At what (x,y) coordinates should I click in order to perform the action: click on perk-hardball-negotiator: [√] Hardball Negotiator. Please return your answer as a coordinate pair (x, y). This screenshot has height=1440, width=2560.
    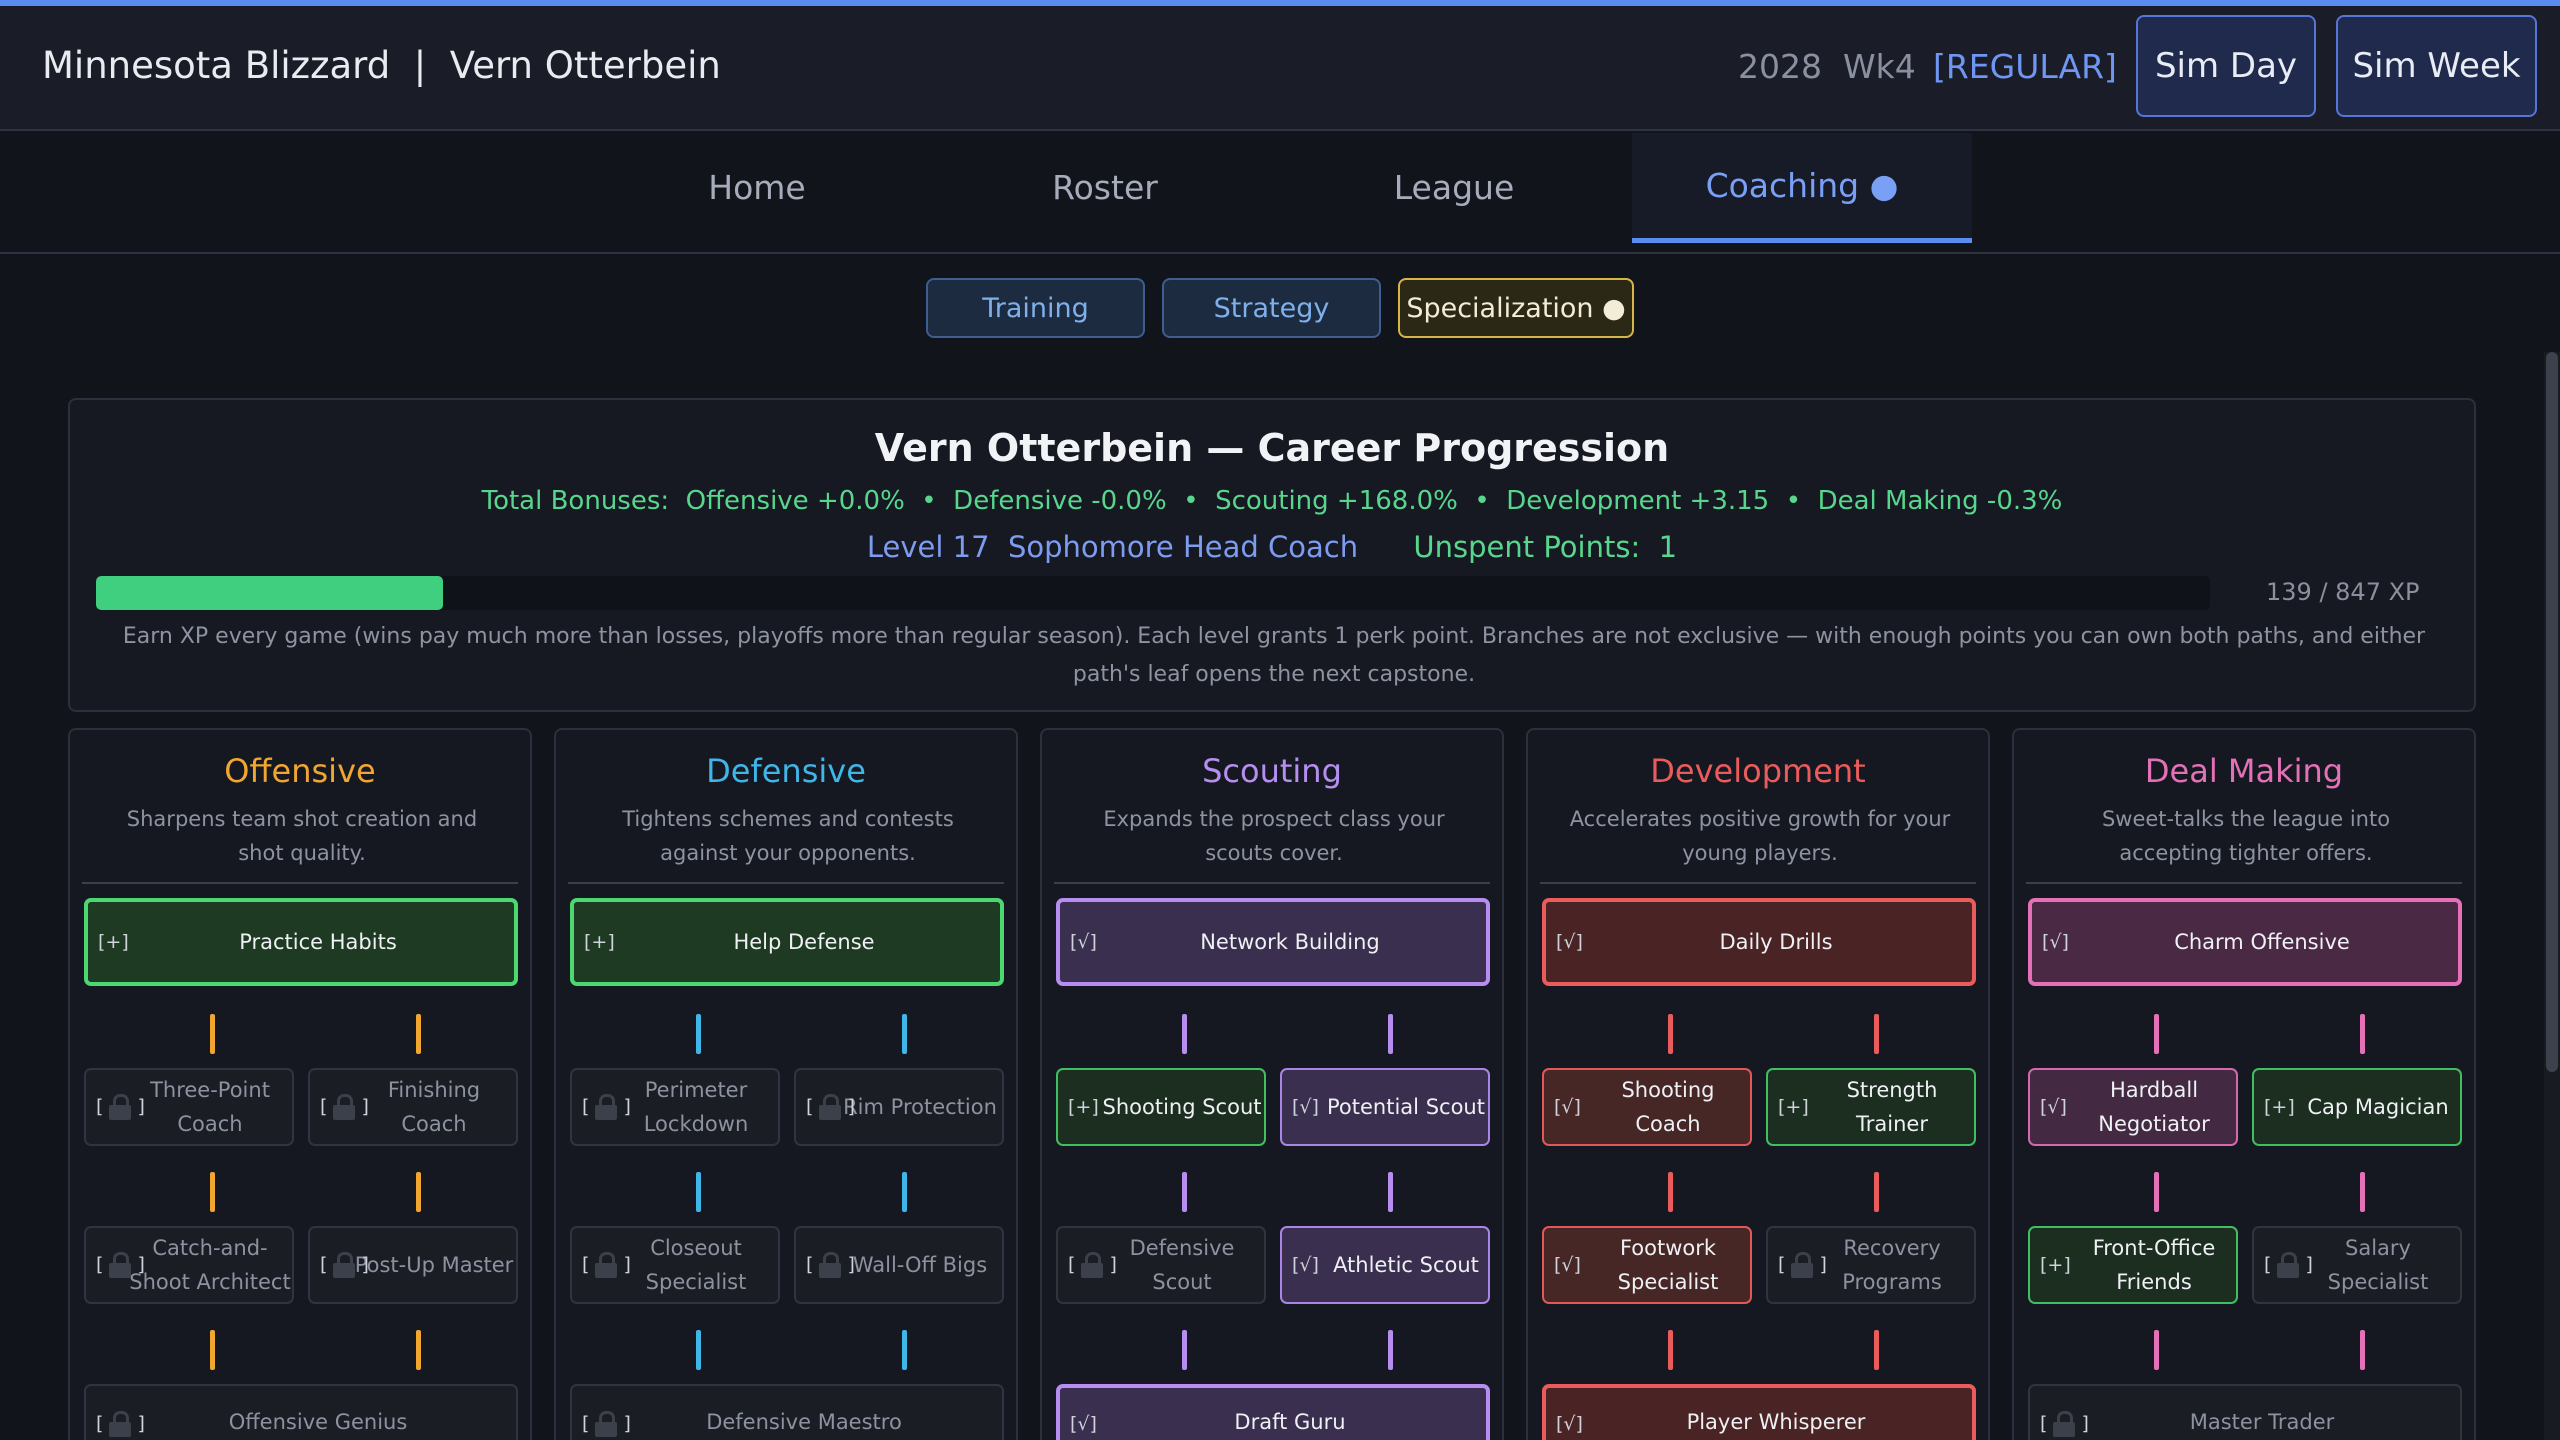
    Looking at the image, I should click on (2133, 1107).